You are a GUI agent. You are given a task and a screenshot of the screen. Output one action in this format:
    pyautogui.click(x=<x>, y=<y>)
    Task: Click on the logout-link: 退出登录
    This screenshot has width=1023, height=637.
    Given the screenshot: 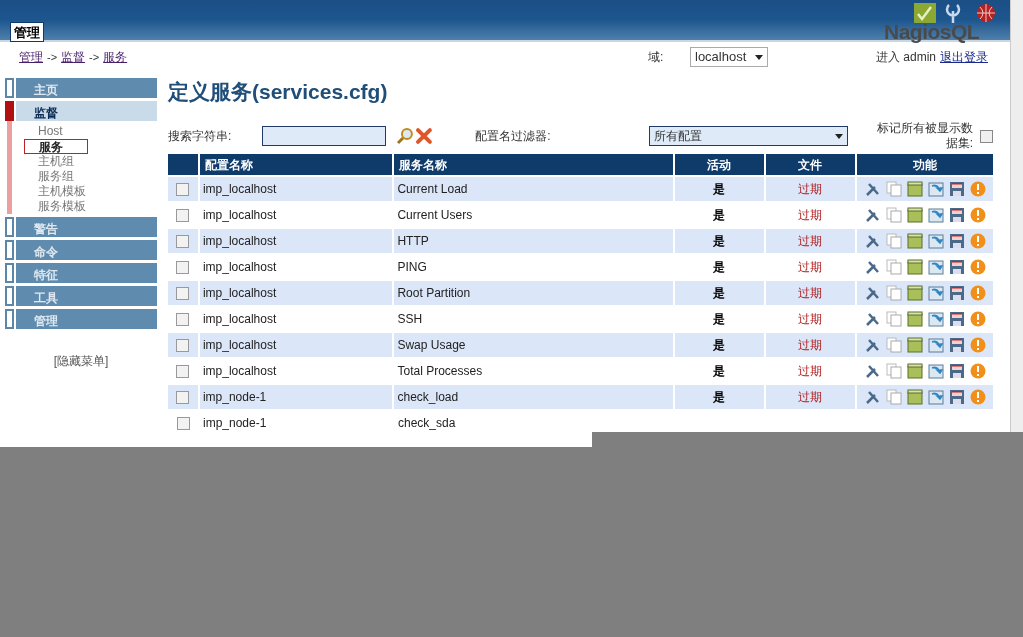 What is the action you would take?
    pyautogui.click(x=964, y=57)
    